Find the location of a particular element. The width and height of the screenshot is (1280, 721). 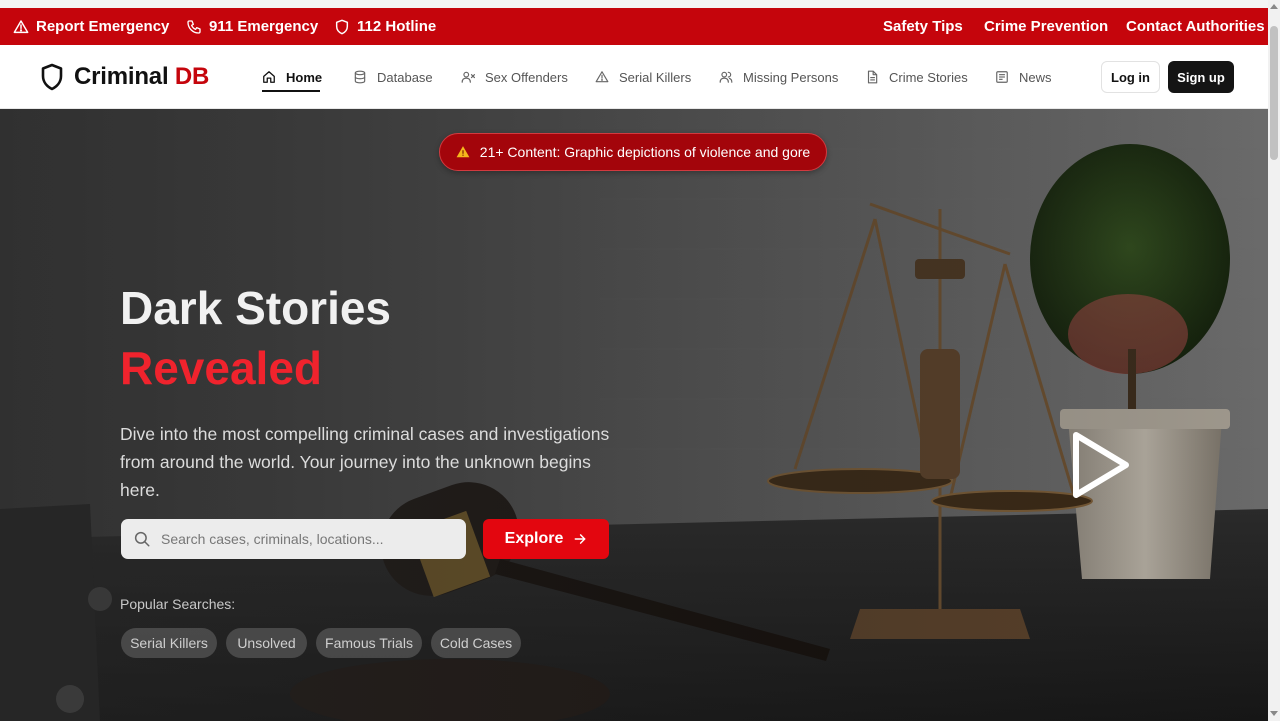

nav-sex-offenders: Sex Offenders is located at coordinates (514, 77).